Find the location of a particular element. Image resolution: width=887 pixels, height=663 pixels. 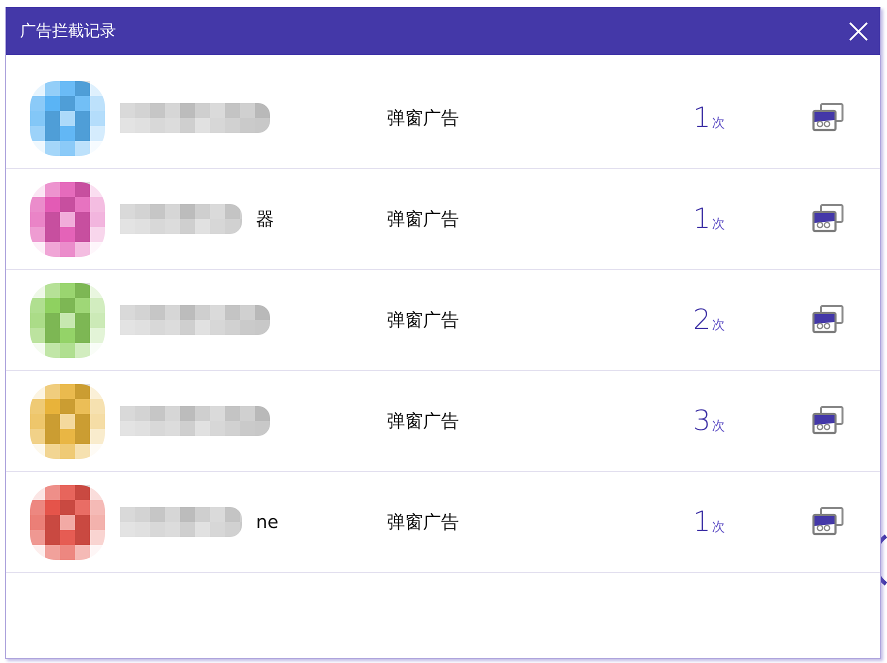

block-count: 2 is located at coordinates (702, 320).